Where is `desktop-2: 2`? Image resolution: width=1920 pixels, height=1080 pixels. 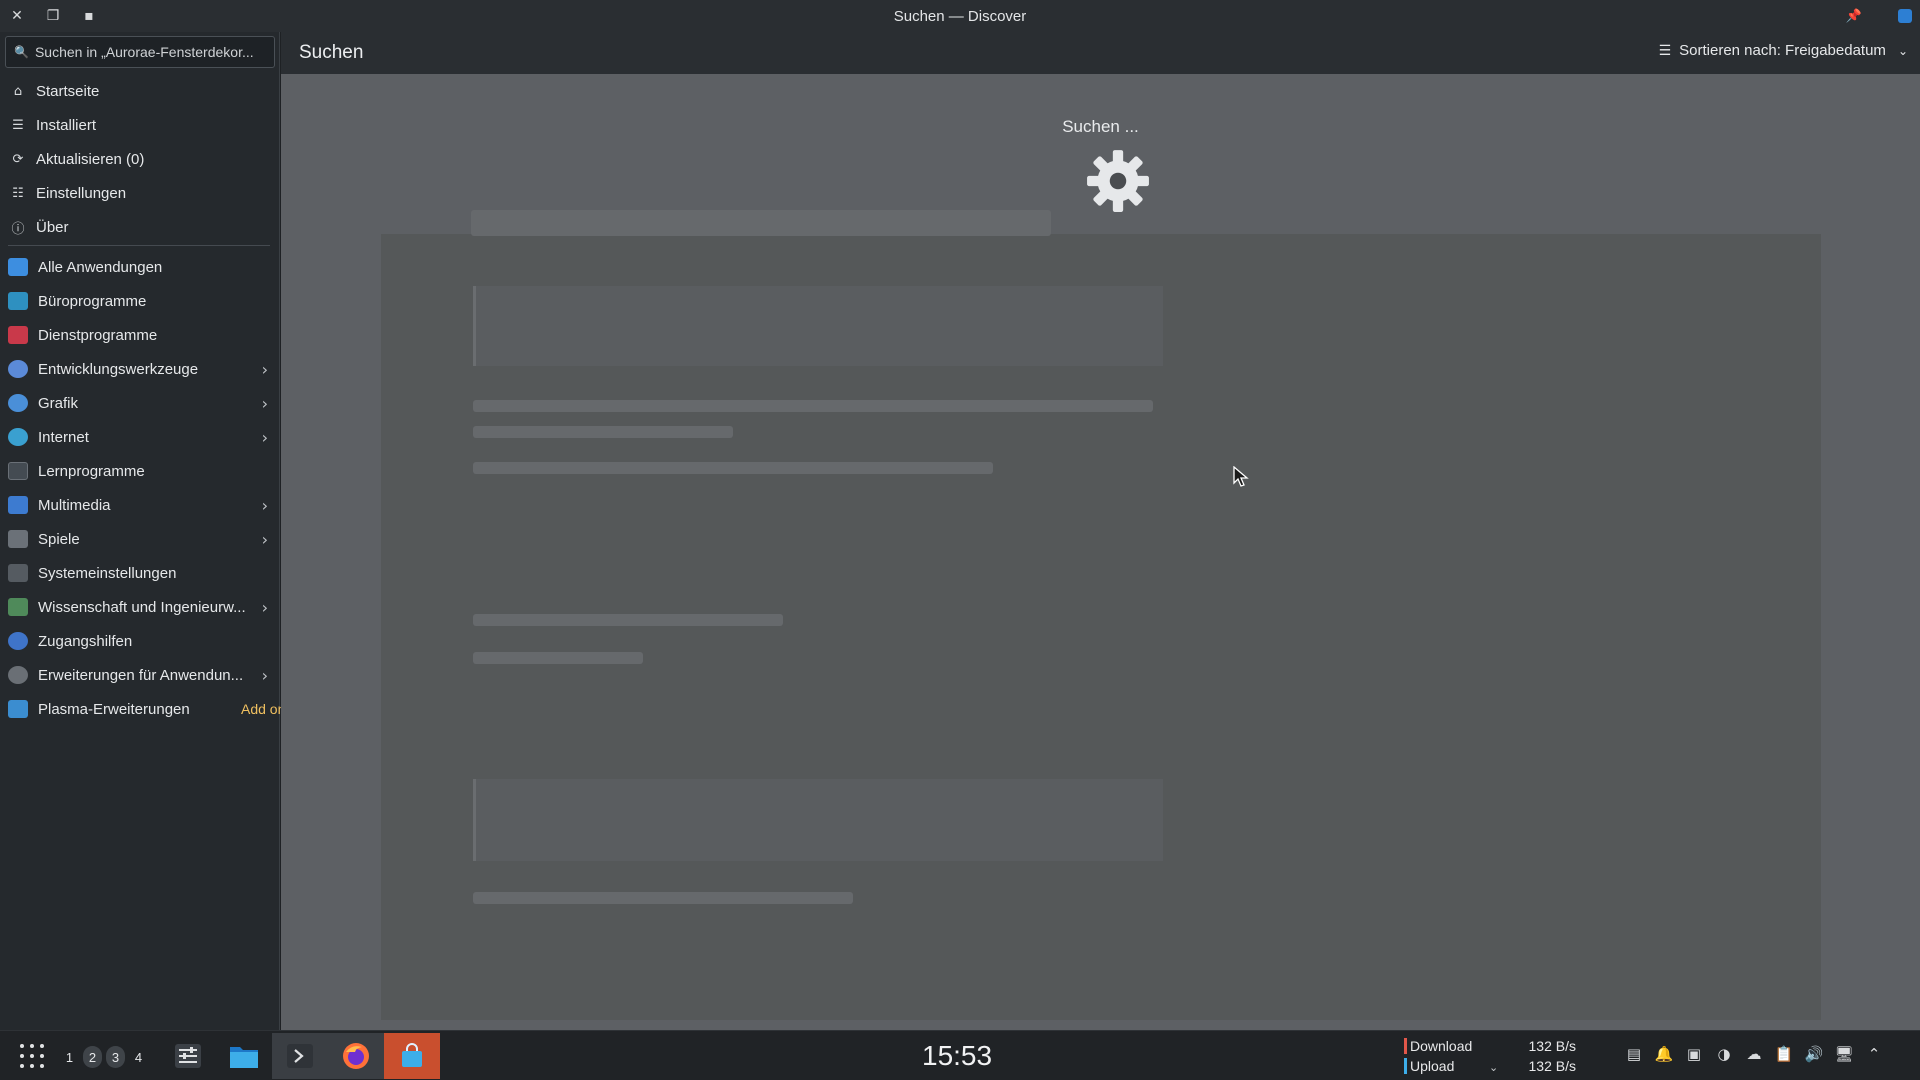
desktop-2: 2 is located at coordinates (92, 1057).